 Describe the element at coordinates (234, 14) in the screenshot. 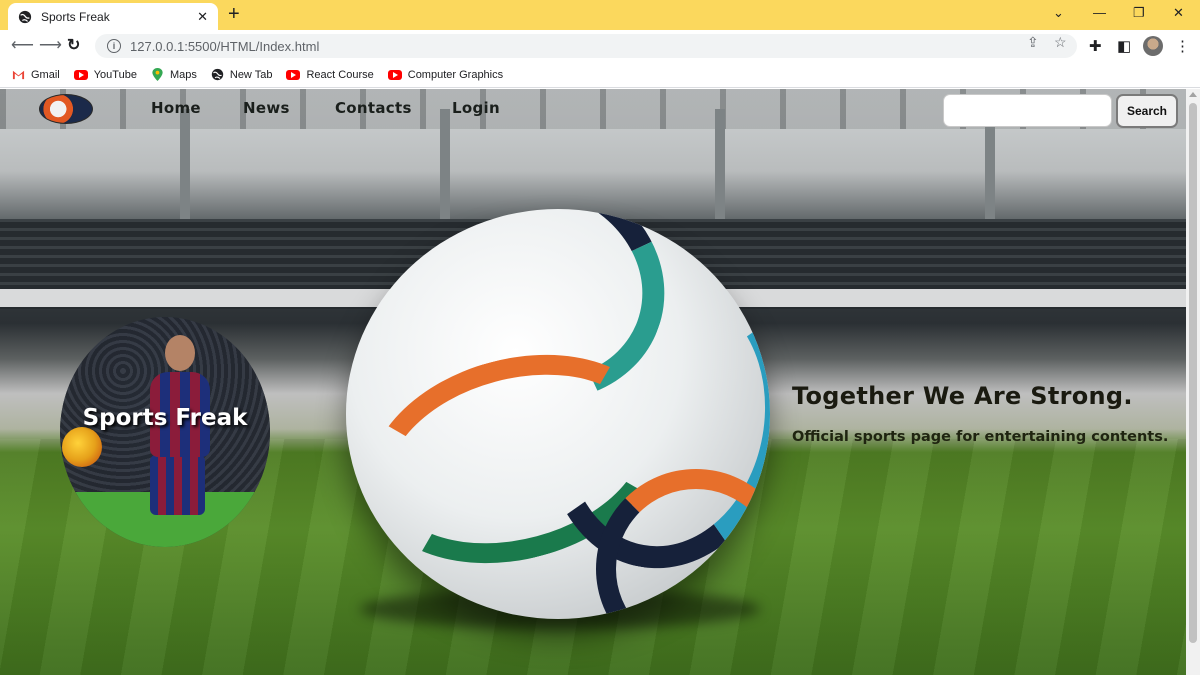

I see `new-tab-button: +` at that location.